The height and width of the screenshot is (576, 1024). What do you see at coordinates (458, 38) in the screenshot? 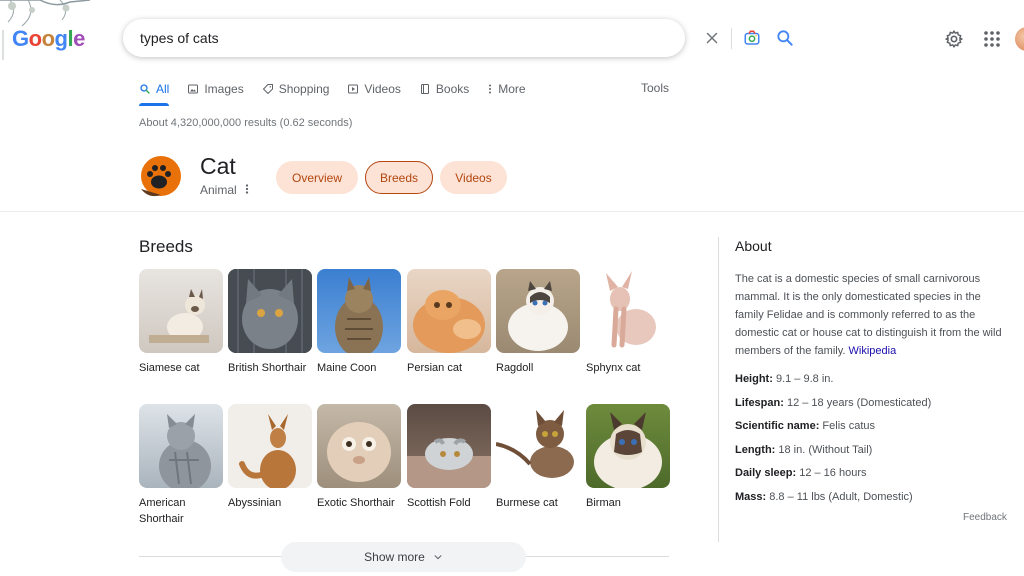
I see `search-box: types of cats` at bounding box center [458, 38].